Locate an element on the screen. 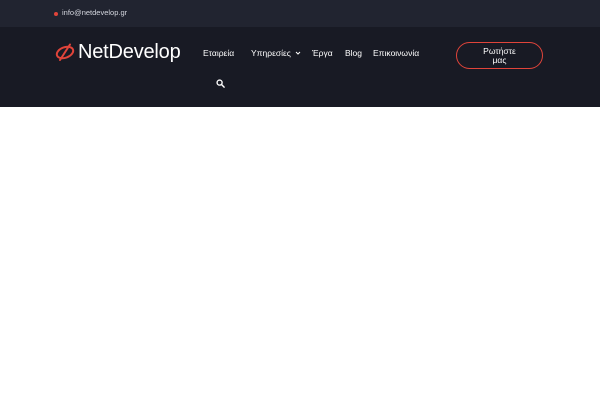 Image resolution: width=600 pixels, height=400 pixels. ask-us-button-label: Ρωτήστε μας is located at coordinates (499, 55).